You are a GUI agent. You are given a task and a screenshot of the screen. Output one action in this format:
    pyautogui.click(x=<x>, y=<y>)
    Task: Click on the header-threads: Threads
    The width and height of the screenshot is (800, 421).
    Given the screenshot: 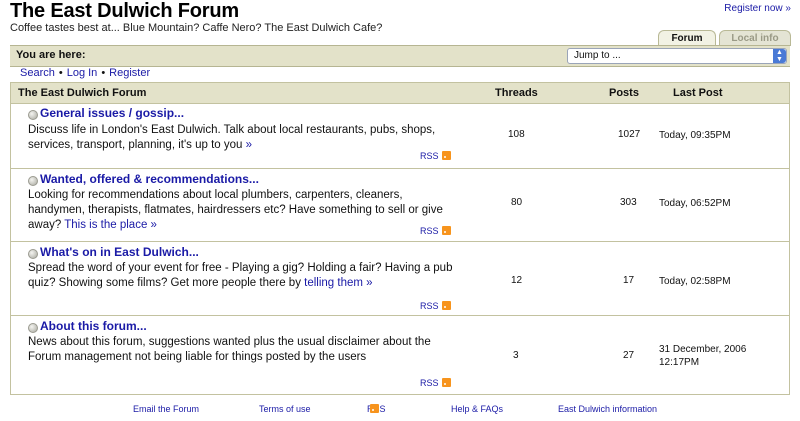 What is the action you would take?
    pyautogui.click(x=516, y=93)
    